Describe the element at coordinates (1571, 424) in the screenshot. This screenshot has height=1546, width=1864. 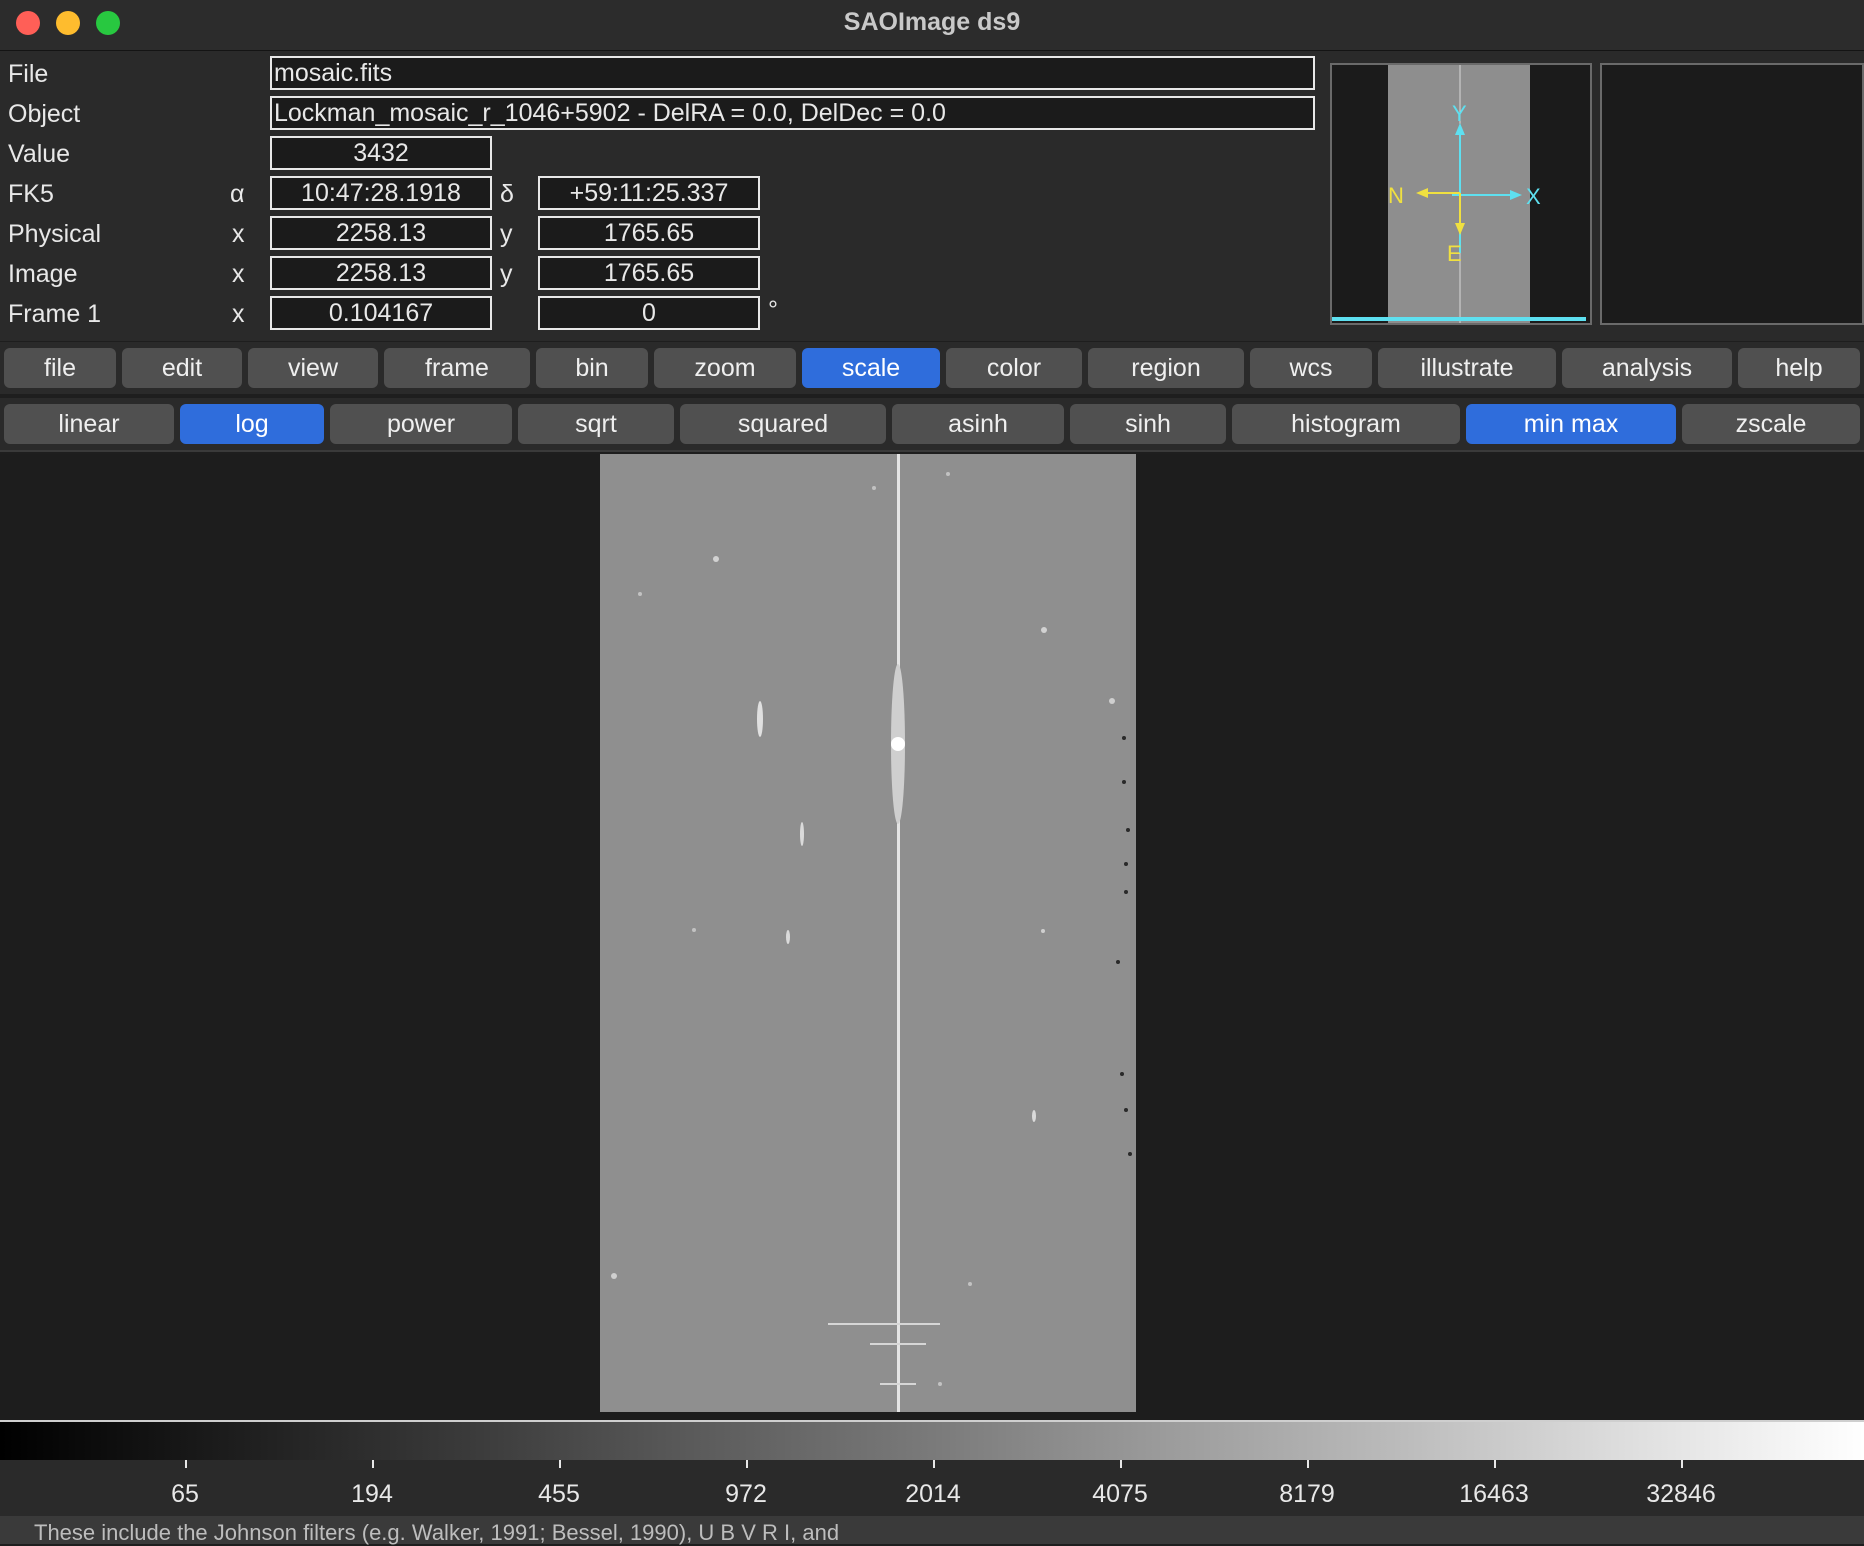
I see `scale-button-min-max: min max` at that location.